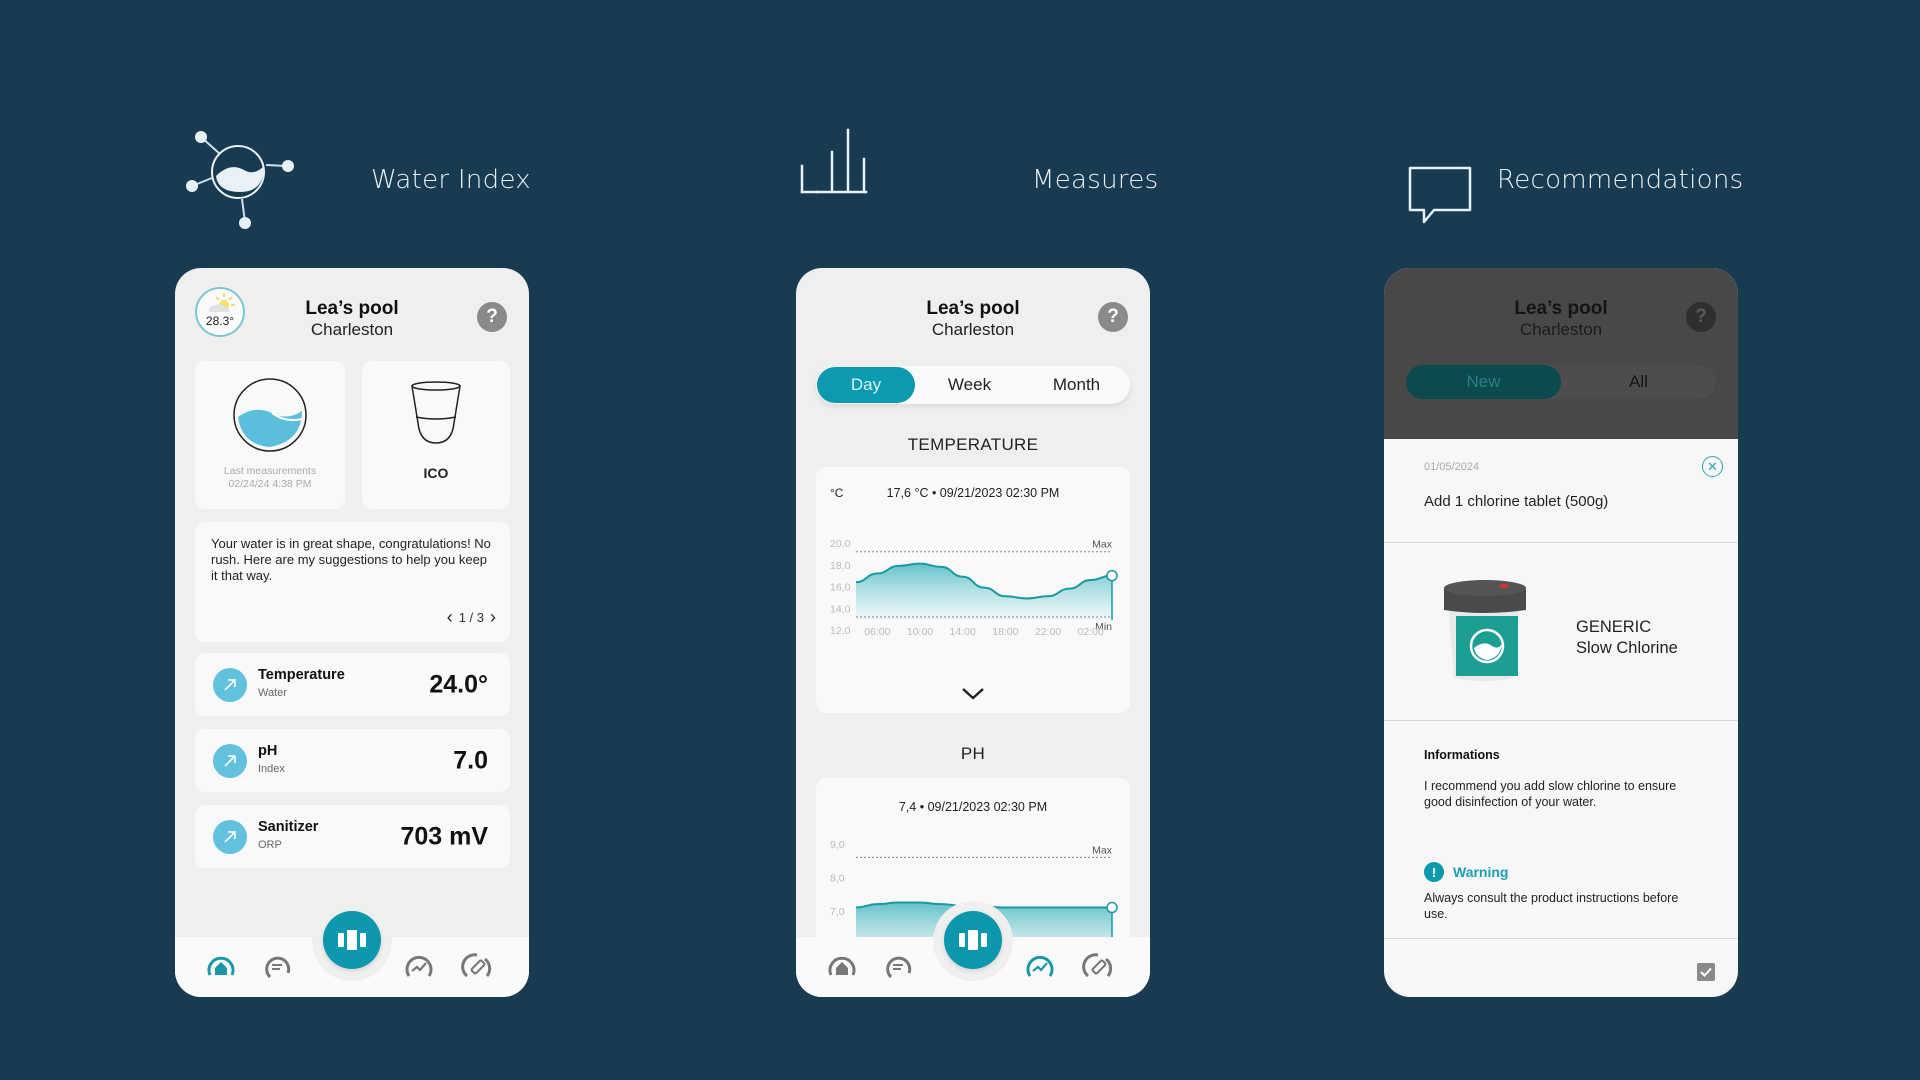 This screenshot has width=1920, height=1080. I want to click on last-measurements-tile: Last measurements 02/24/24 4:38 PM, so click(270, 435).